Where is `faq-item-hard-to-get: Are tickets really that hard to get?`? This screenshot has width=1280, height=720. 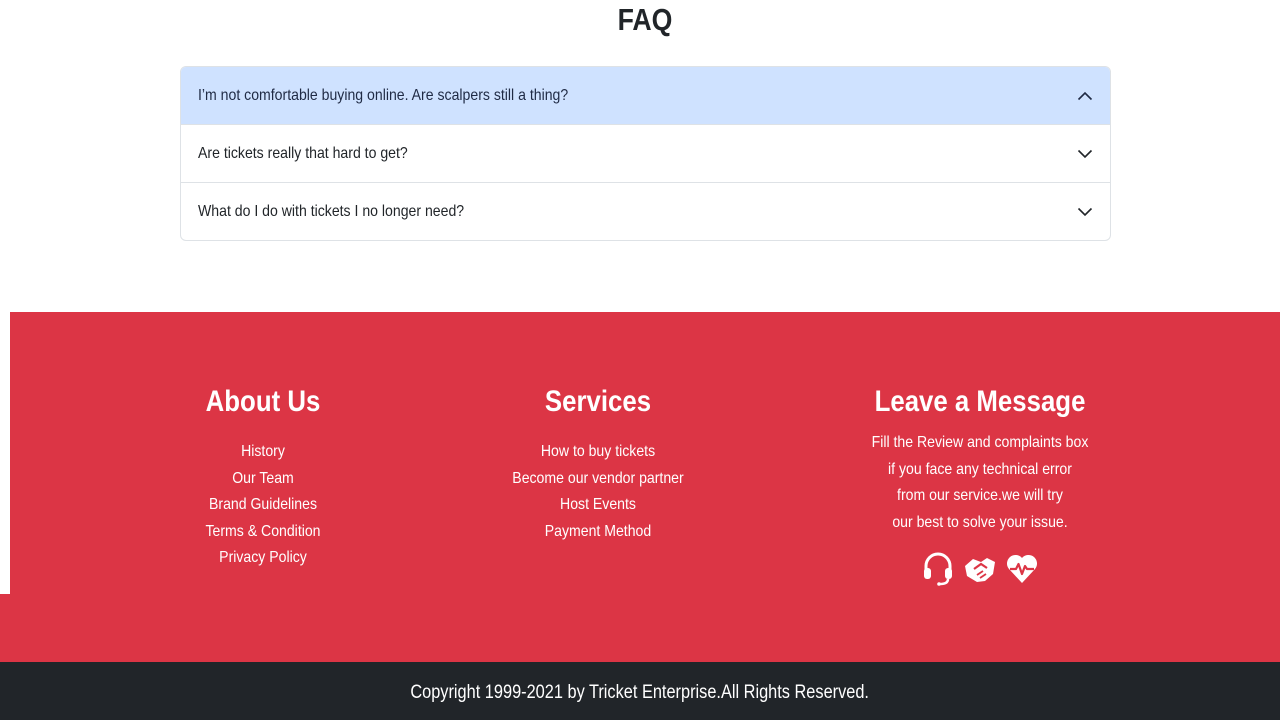 faq-item-hard-to-get: Are tickets really that hard to get? is located at coordinates (645, 154).